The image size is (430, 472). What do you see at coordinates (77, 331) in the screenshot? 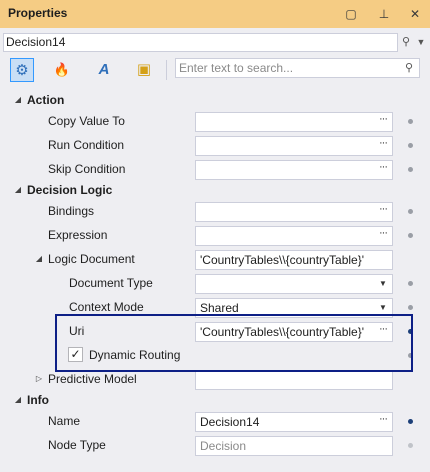
I see `property-label: Uri` at bounding box center [77, 331].